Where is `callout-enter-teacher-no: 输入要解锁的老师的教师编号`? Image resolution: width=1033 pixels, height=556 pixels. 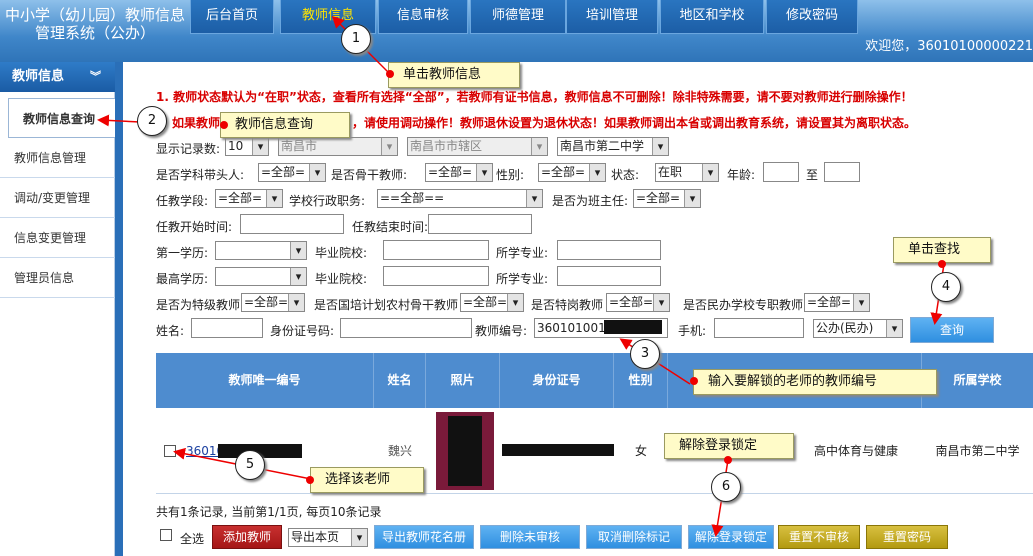 callout-enter-teacher-no: 输入要解锁的老师的教师编号 is located at coordinates (815, 382).